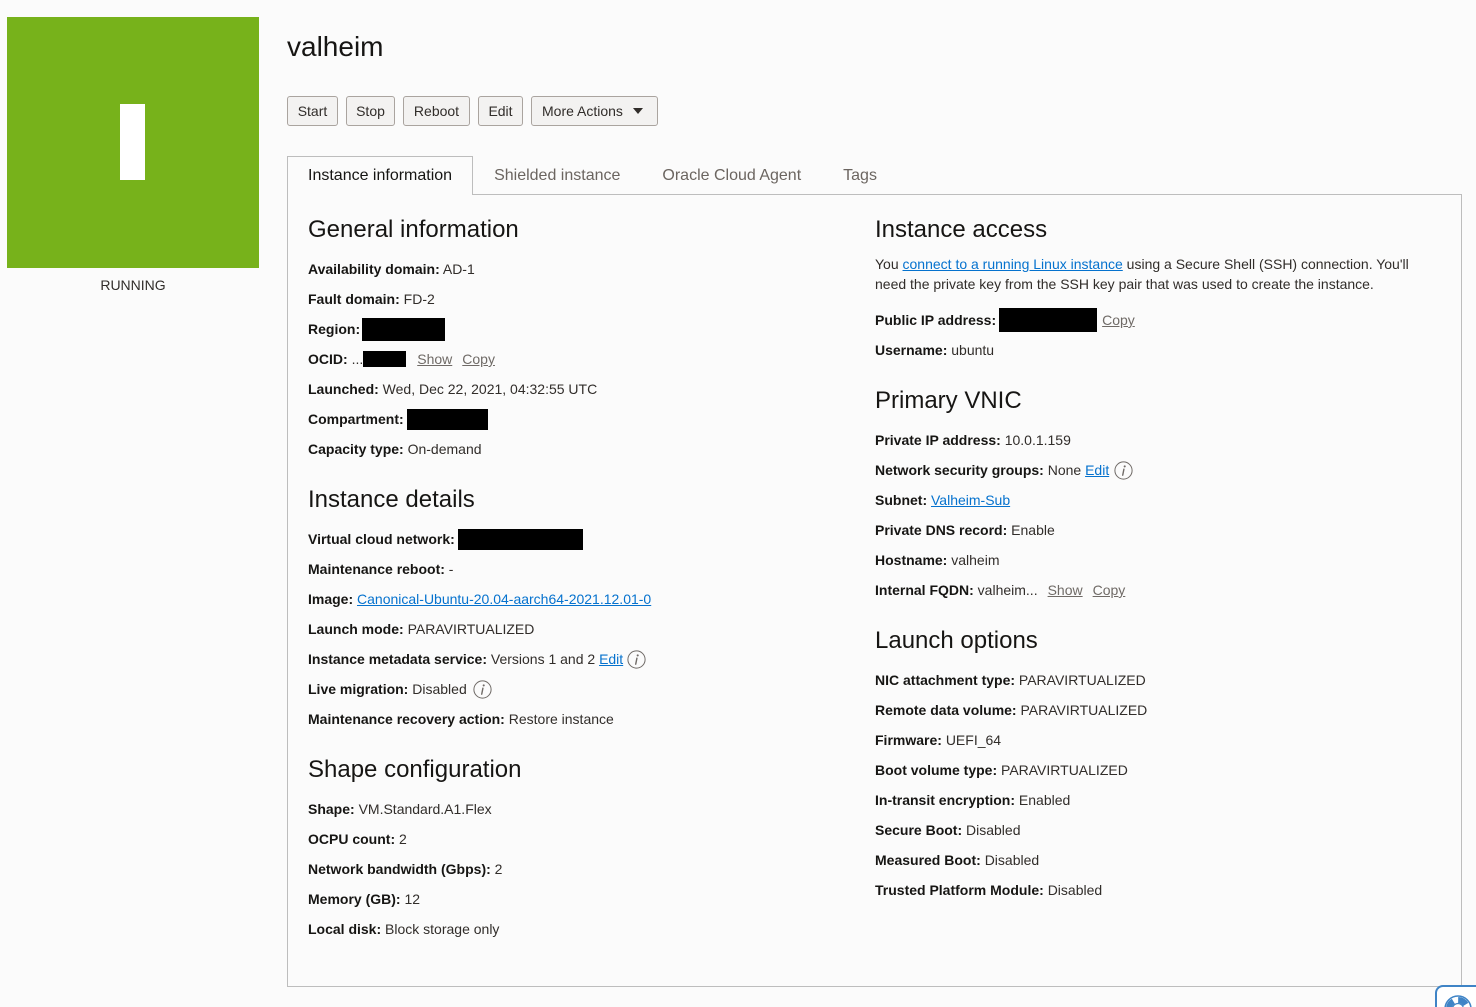 This screenshot has width=1476, height=1007. Describe the element at coordinates (520, 539) in the screenshot. I see `virtual-cloud-network-redacted` at that location.